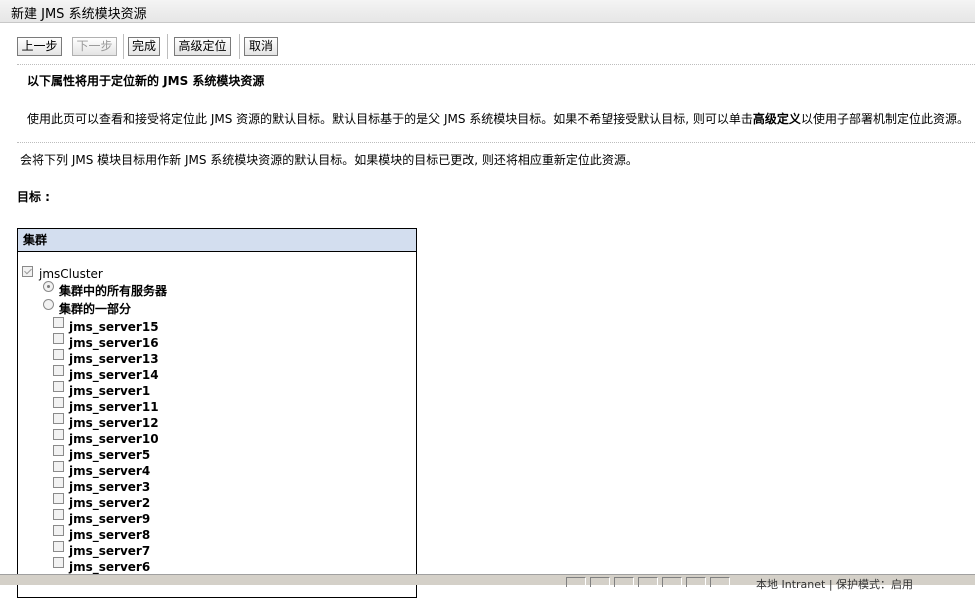  What do you see at coordinates (33, 197) in the screenshot?
I see `targets-label: 目标 :` at bounding box center [33, 197].